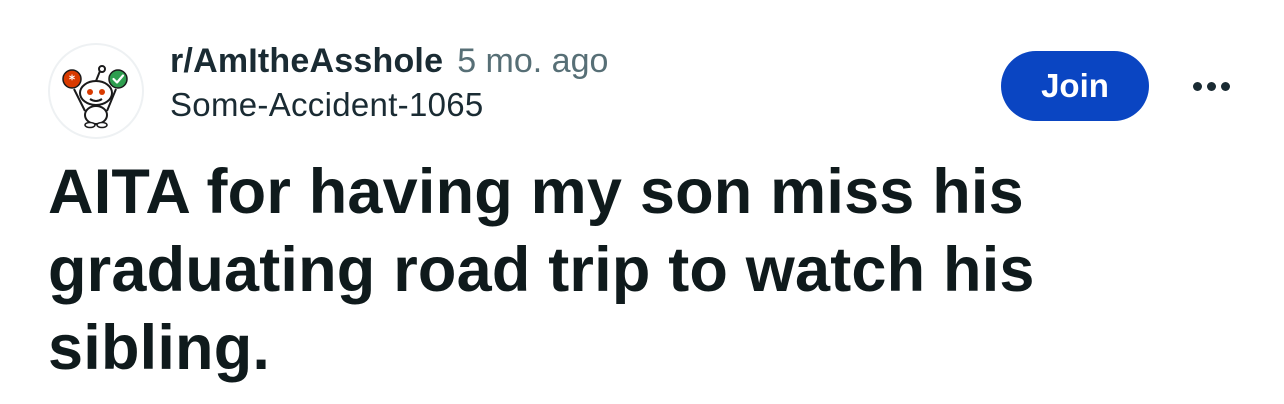  Describe the element at coordinates (1075, 86) in the screenshot. I see `join-button: Join` at that location.